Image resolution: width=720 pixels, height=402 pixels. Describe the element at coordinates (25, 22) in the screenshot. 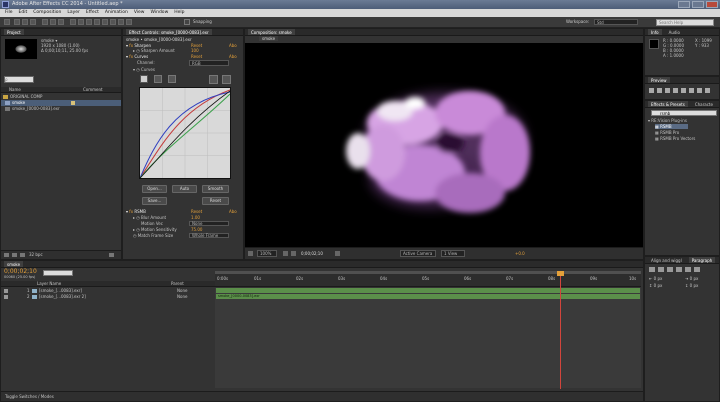

I see `hand-tool-icon` at that location.